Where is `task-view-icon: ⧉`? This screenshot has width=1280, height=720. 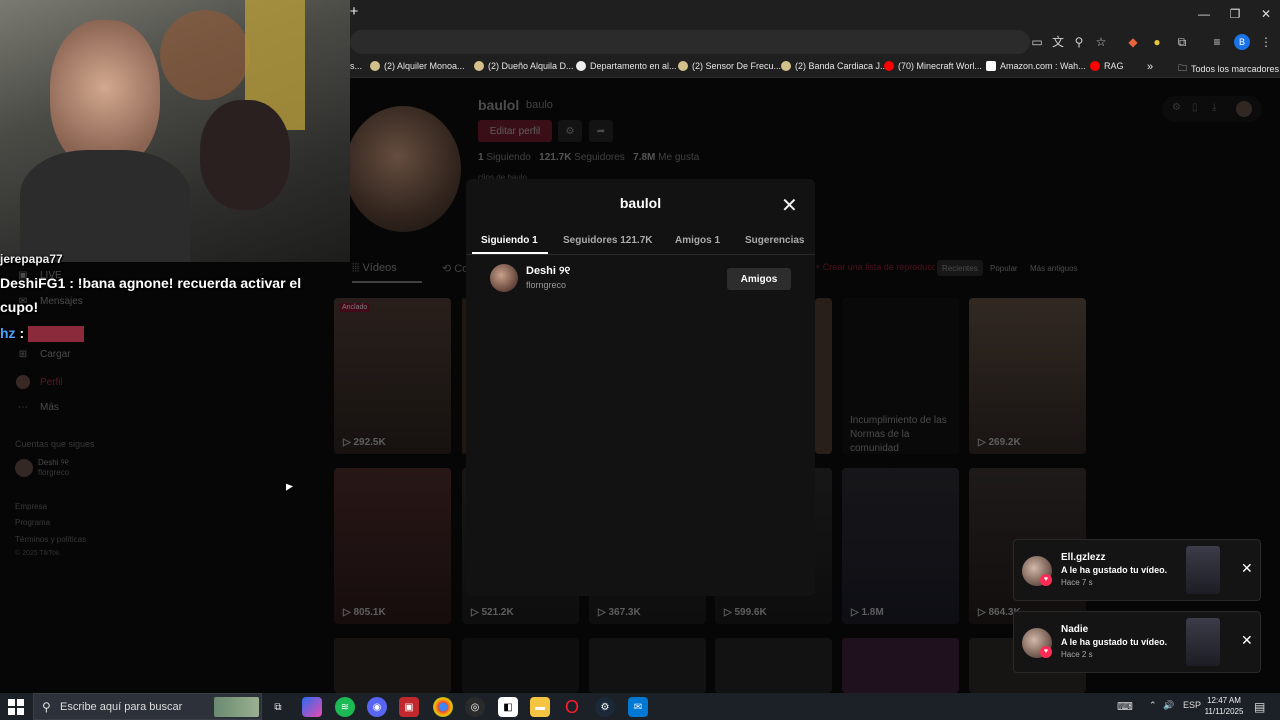
task-view-icon: ⧉ is located at coordinates (278, 707).